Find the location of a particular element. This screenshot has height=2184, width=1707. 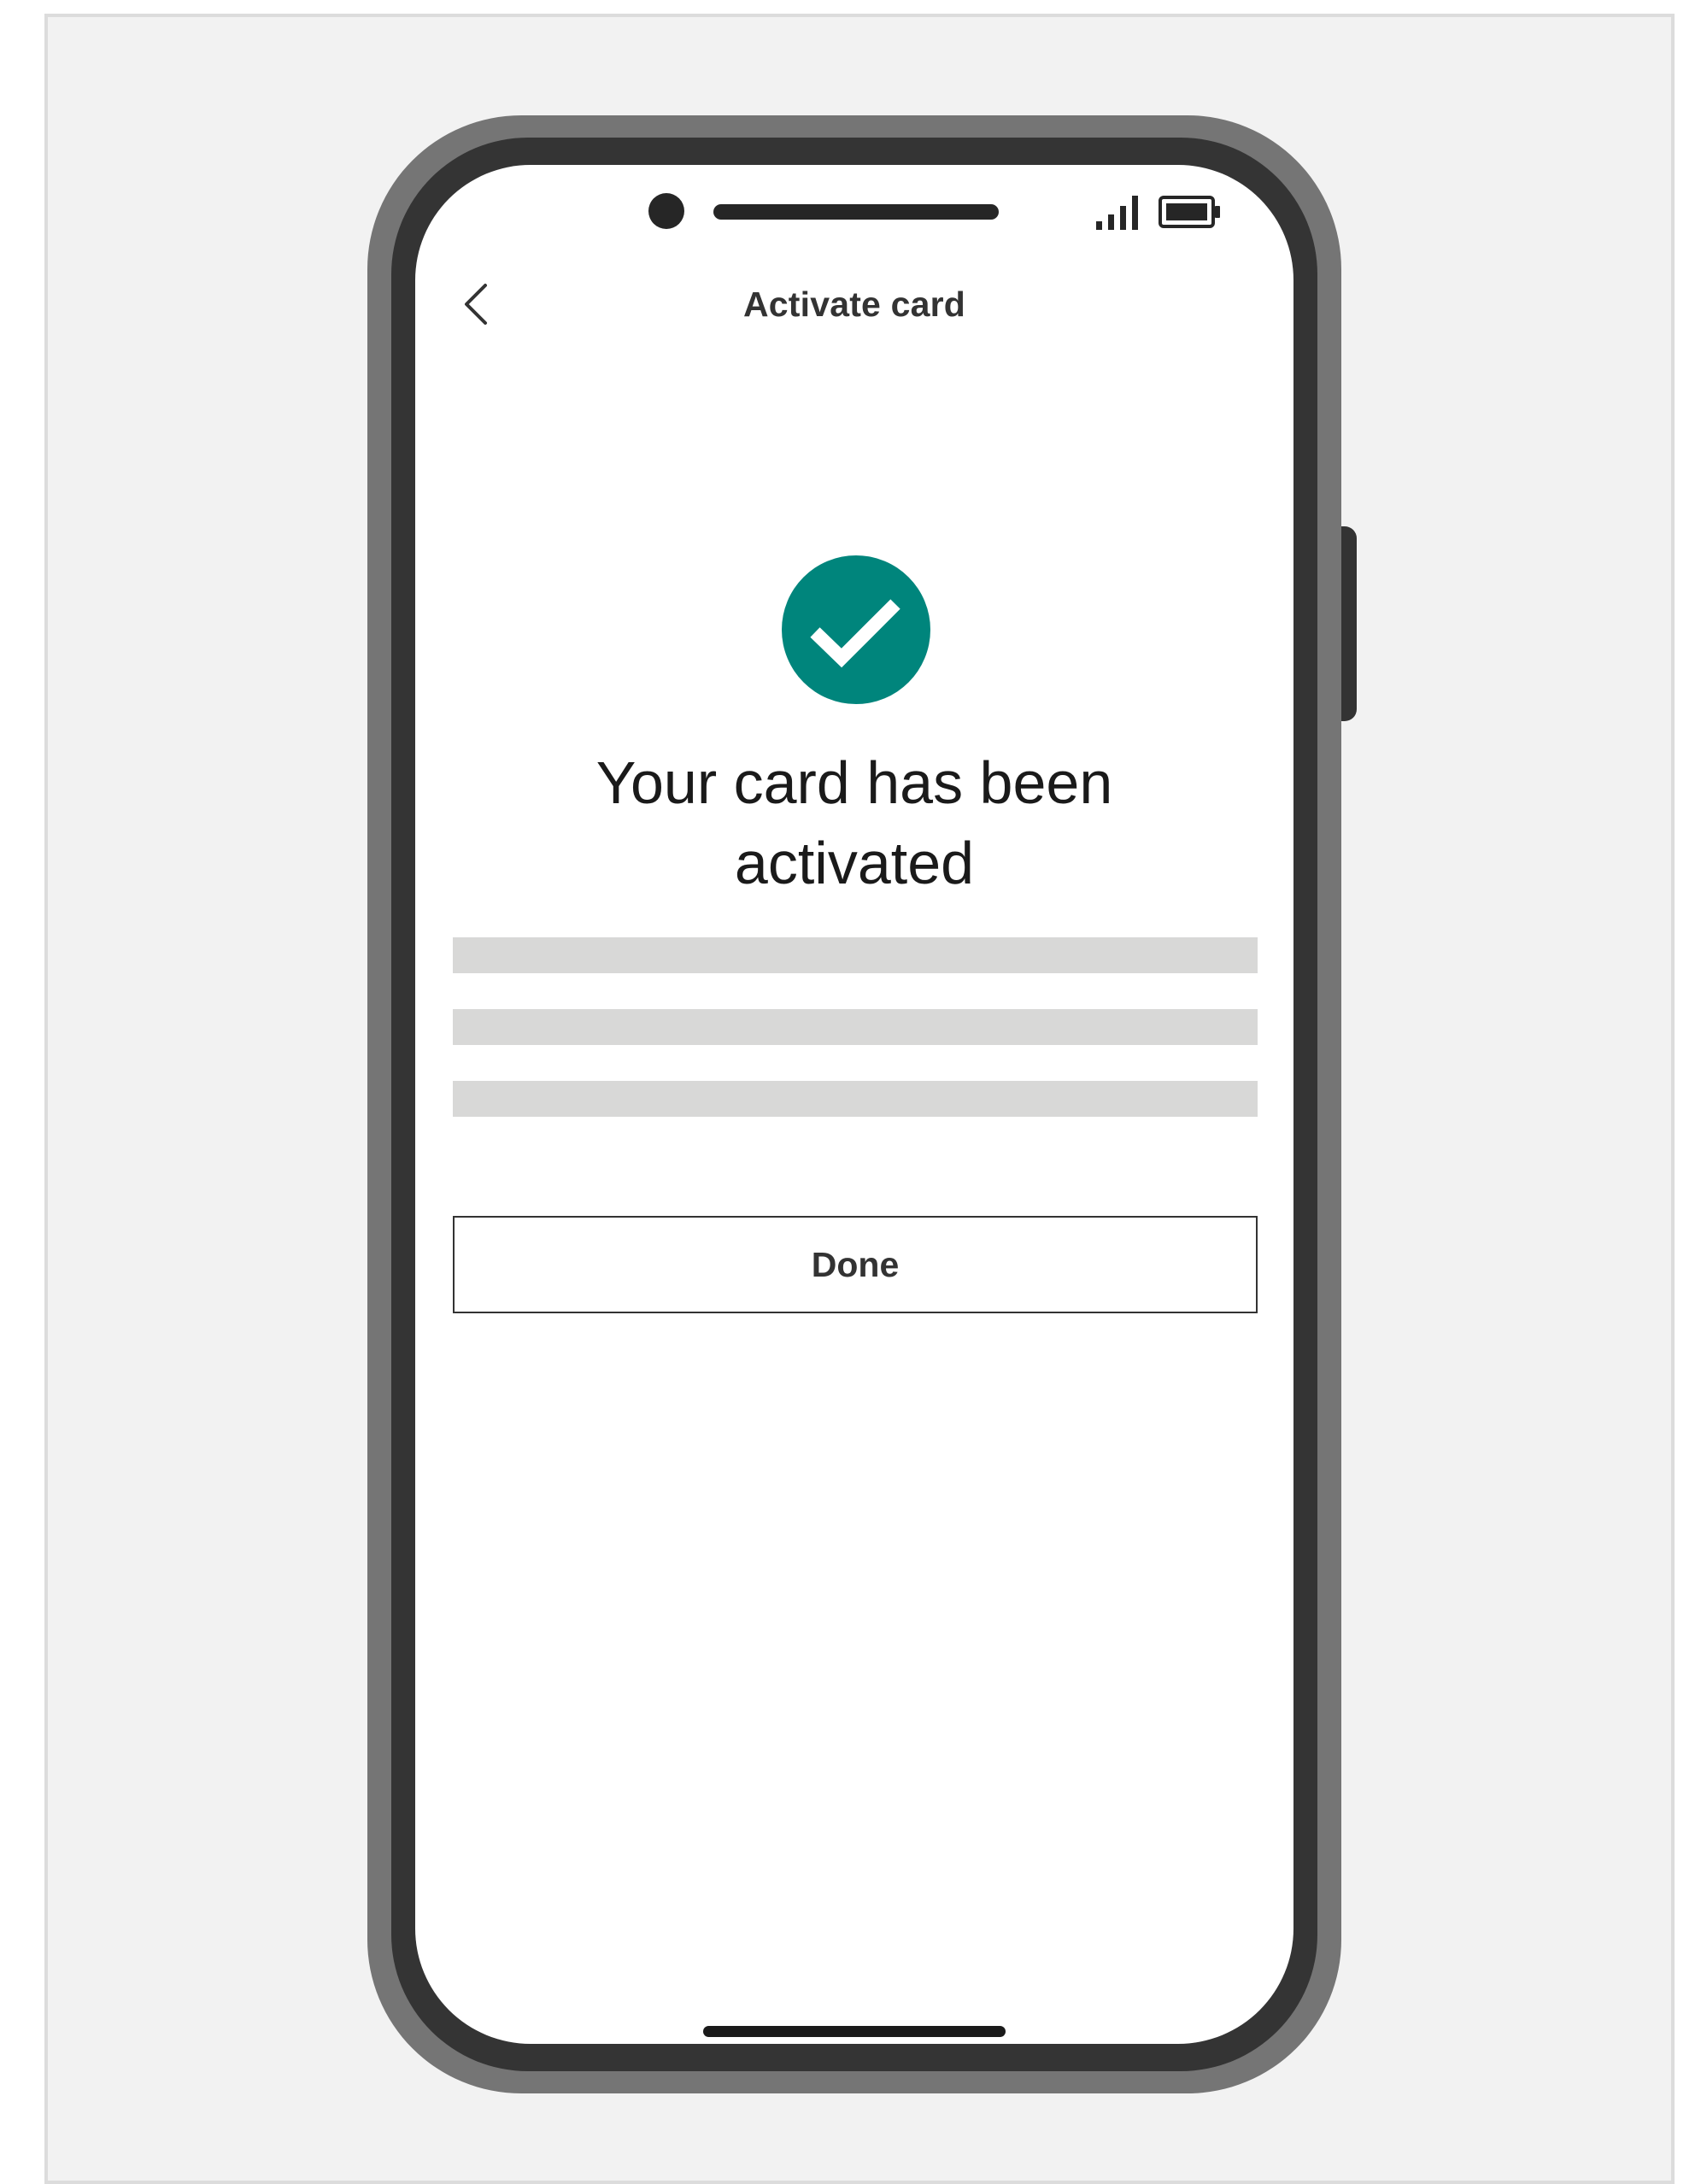

done-button: Done is located at coordinates (855, 1265).